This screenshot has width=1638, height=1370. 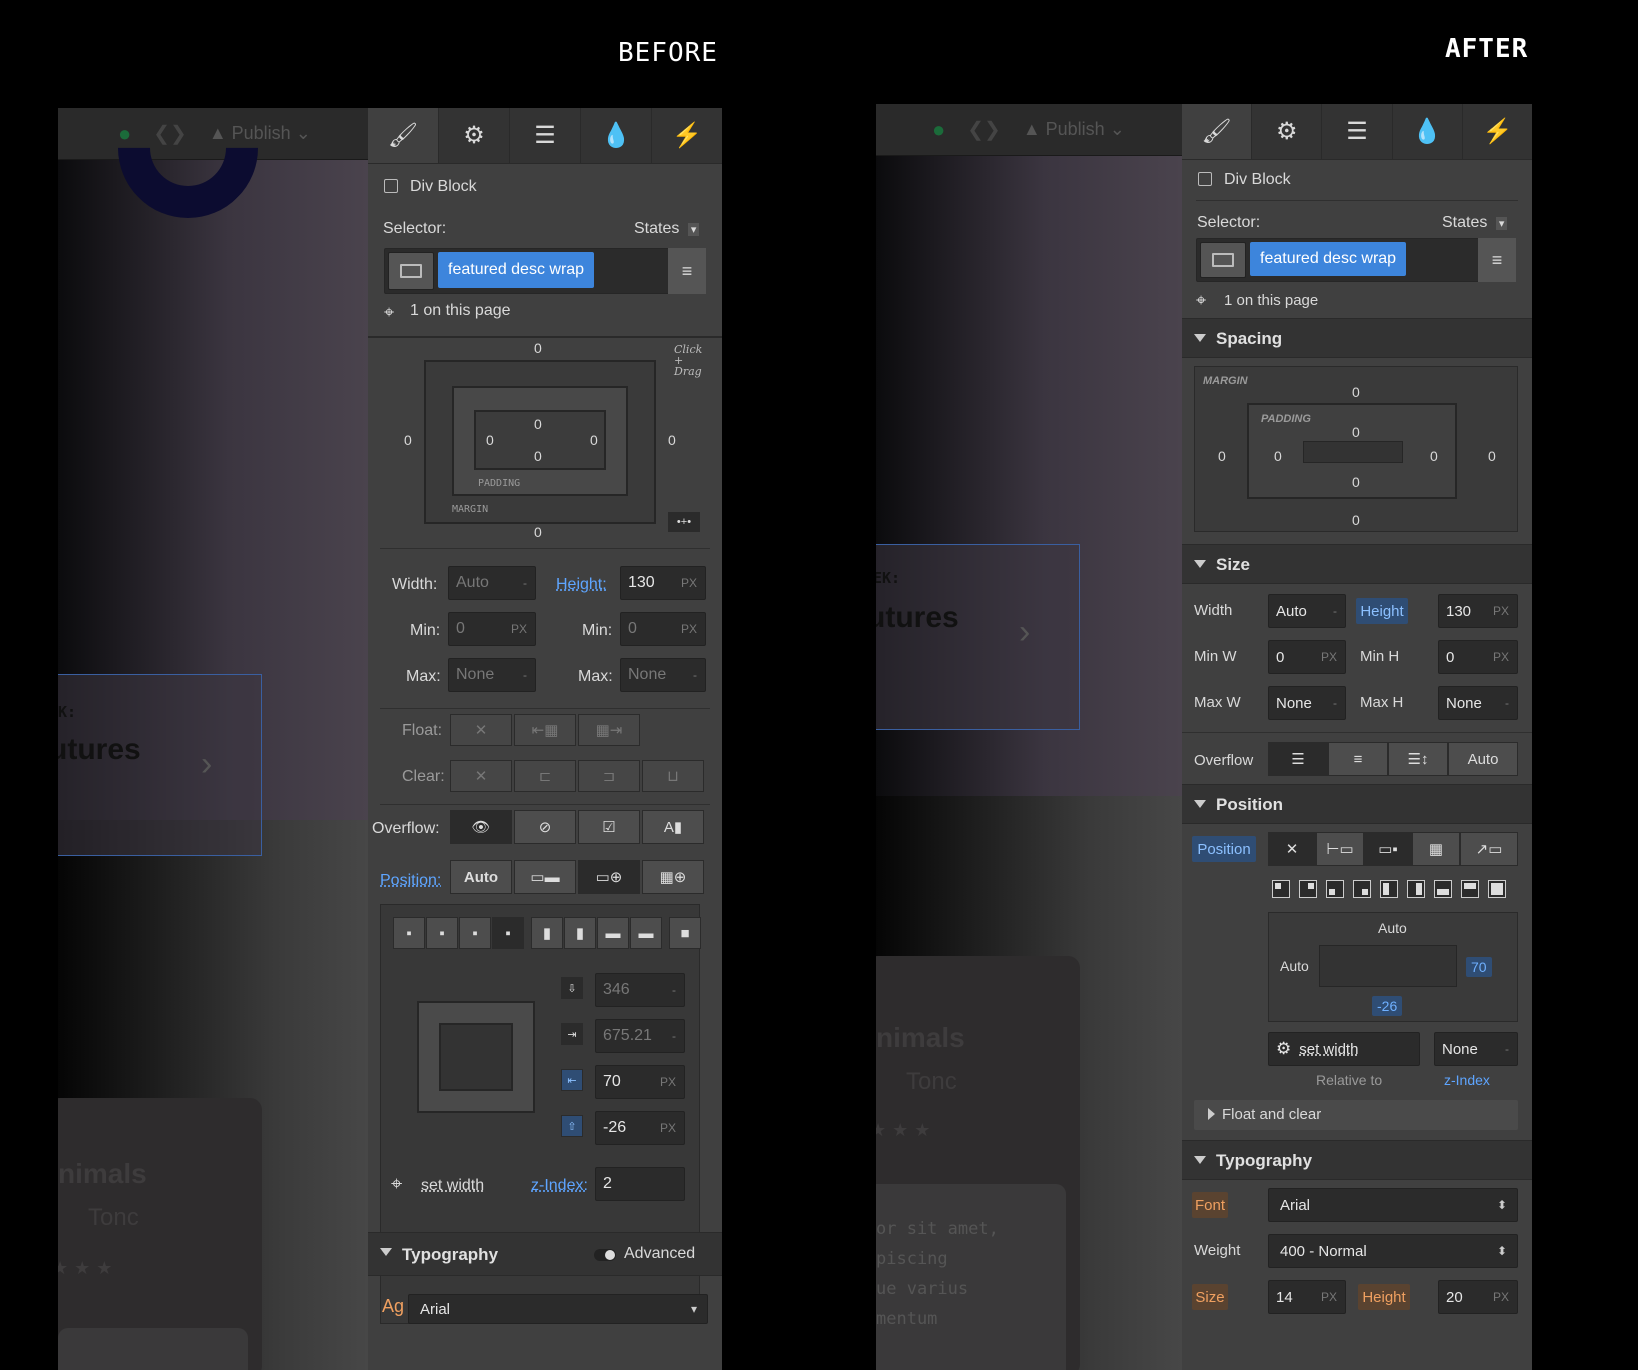 What do you see at coordinates (481, 827) in the screenshot?
I see `overflow-visible-button: 👁` at bounding box center [481, 827].